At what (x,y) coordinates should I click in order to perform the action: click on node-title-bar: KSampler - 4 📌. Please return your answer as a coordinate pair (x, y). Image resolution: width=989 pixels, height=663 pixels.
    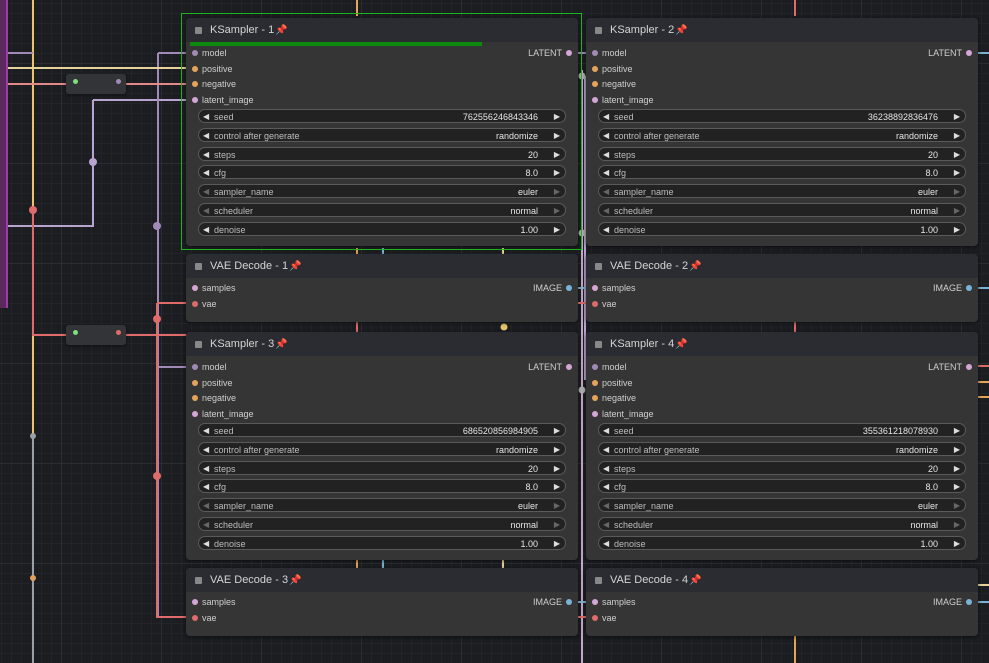
    Looking at the image, I should click on (782, 344).